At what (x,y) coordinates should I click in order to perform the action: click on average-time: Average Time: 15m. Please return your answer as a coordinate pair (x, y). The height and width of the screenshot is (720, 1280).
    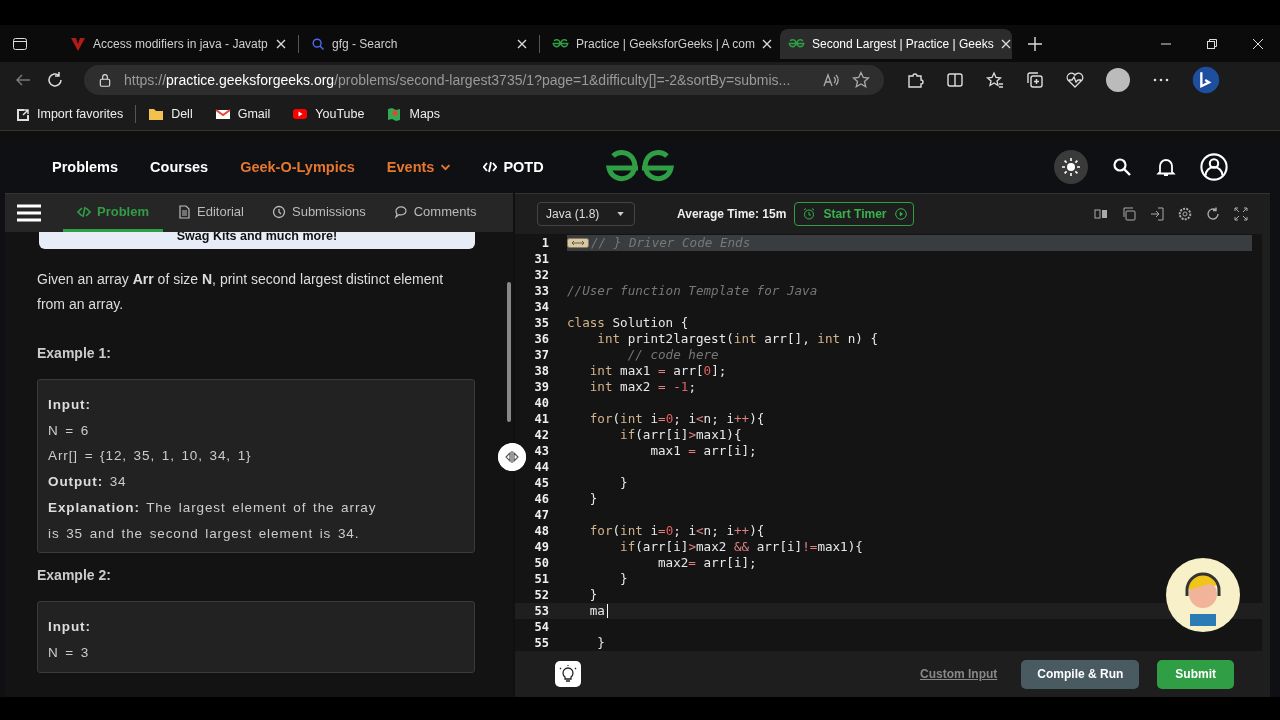
    Looking at the image, I should click on (732, 214).